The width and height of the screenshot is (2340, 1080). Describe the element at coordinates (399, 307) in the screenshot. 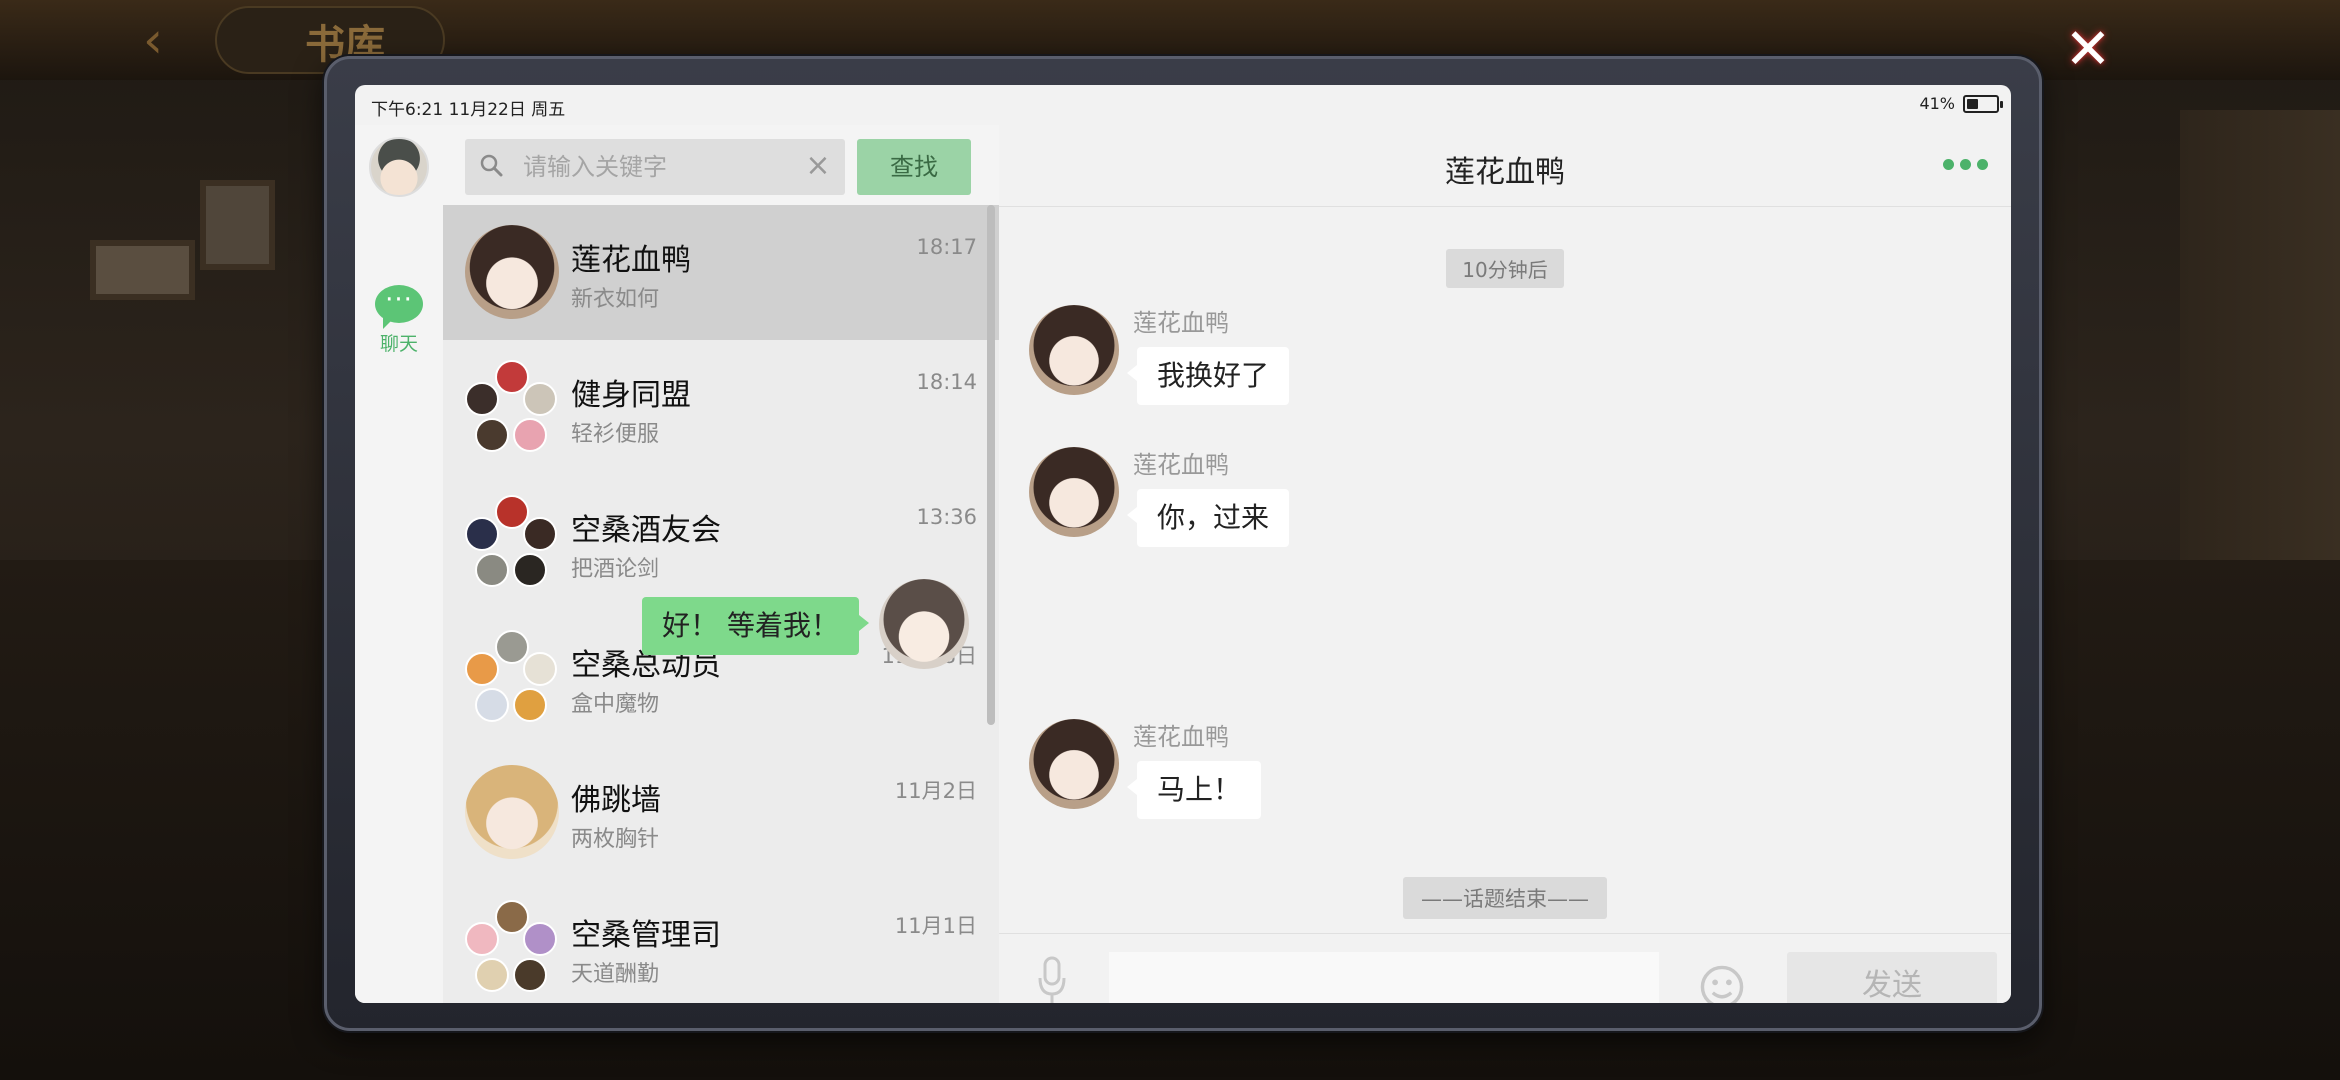

I see `chat-icon: ···` at that location.